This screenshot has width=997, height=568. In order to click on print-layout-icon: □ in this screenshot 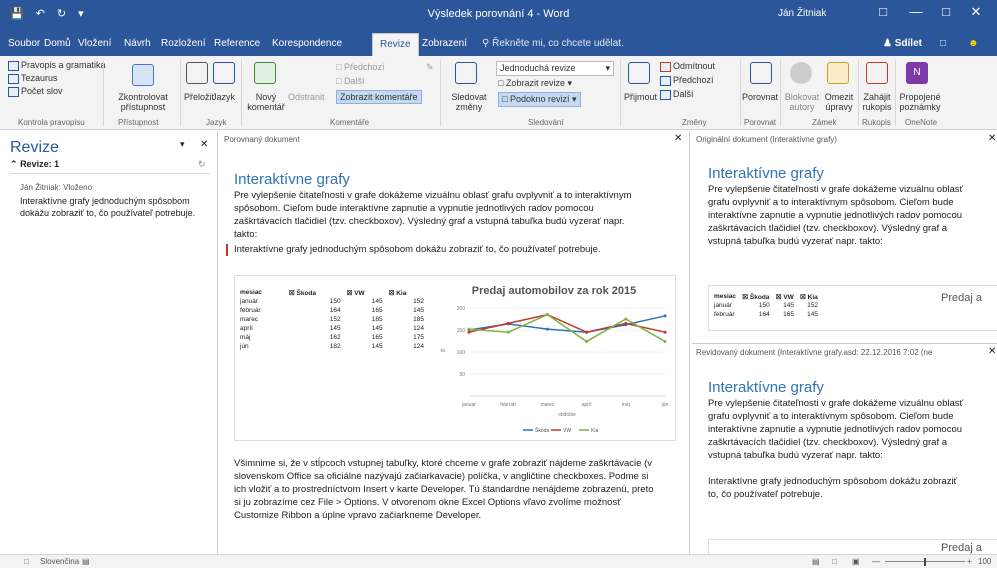, I will do `click(834, 561)`.